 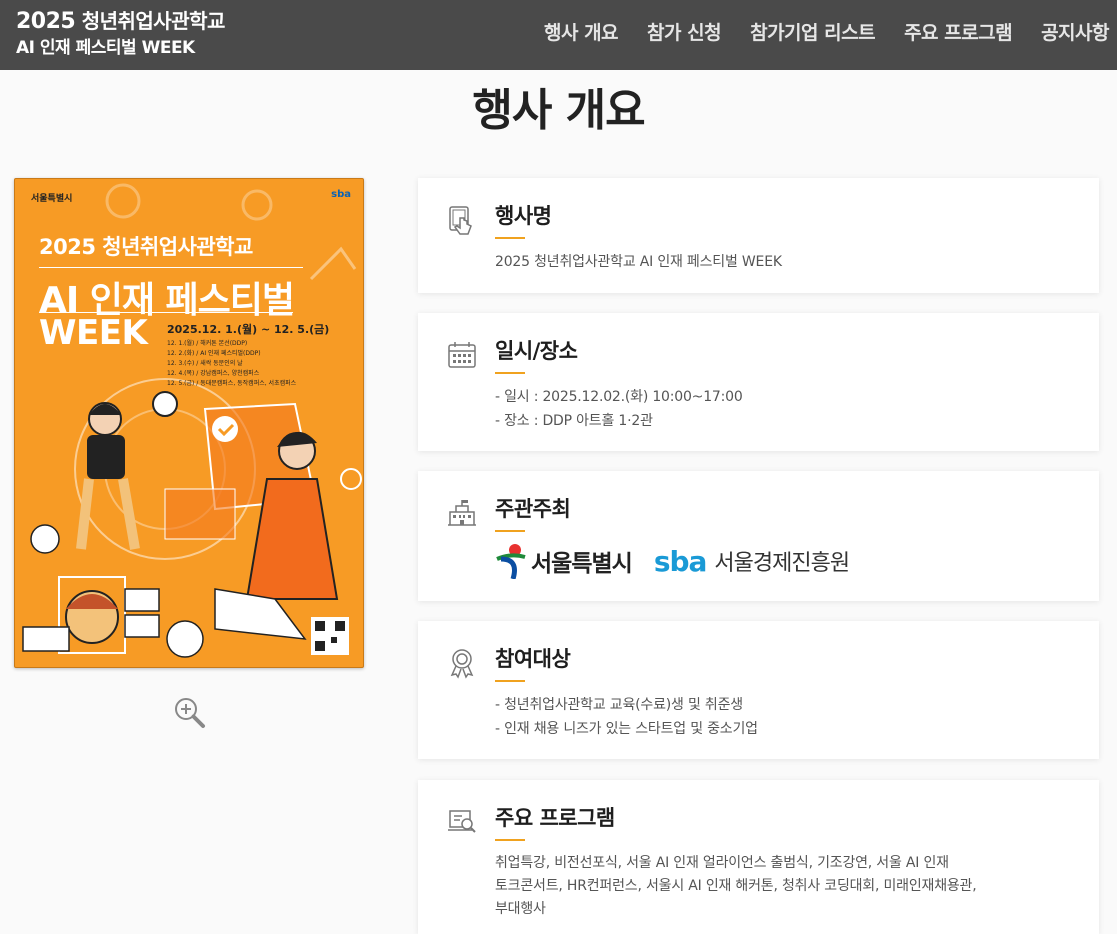 I want to click on card-line: - 일시 : 2025.12.02.(화) 10:00~17:00, so click(x=619, y=397).